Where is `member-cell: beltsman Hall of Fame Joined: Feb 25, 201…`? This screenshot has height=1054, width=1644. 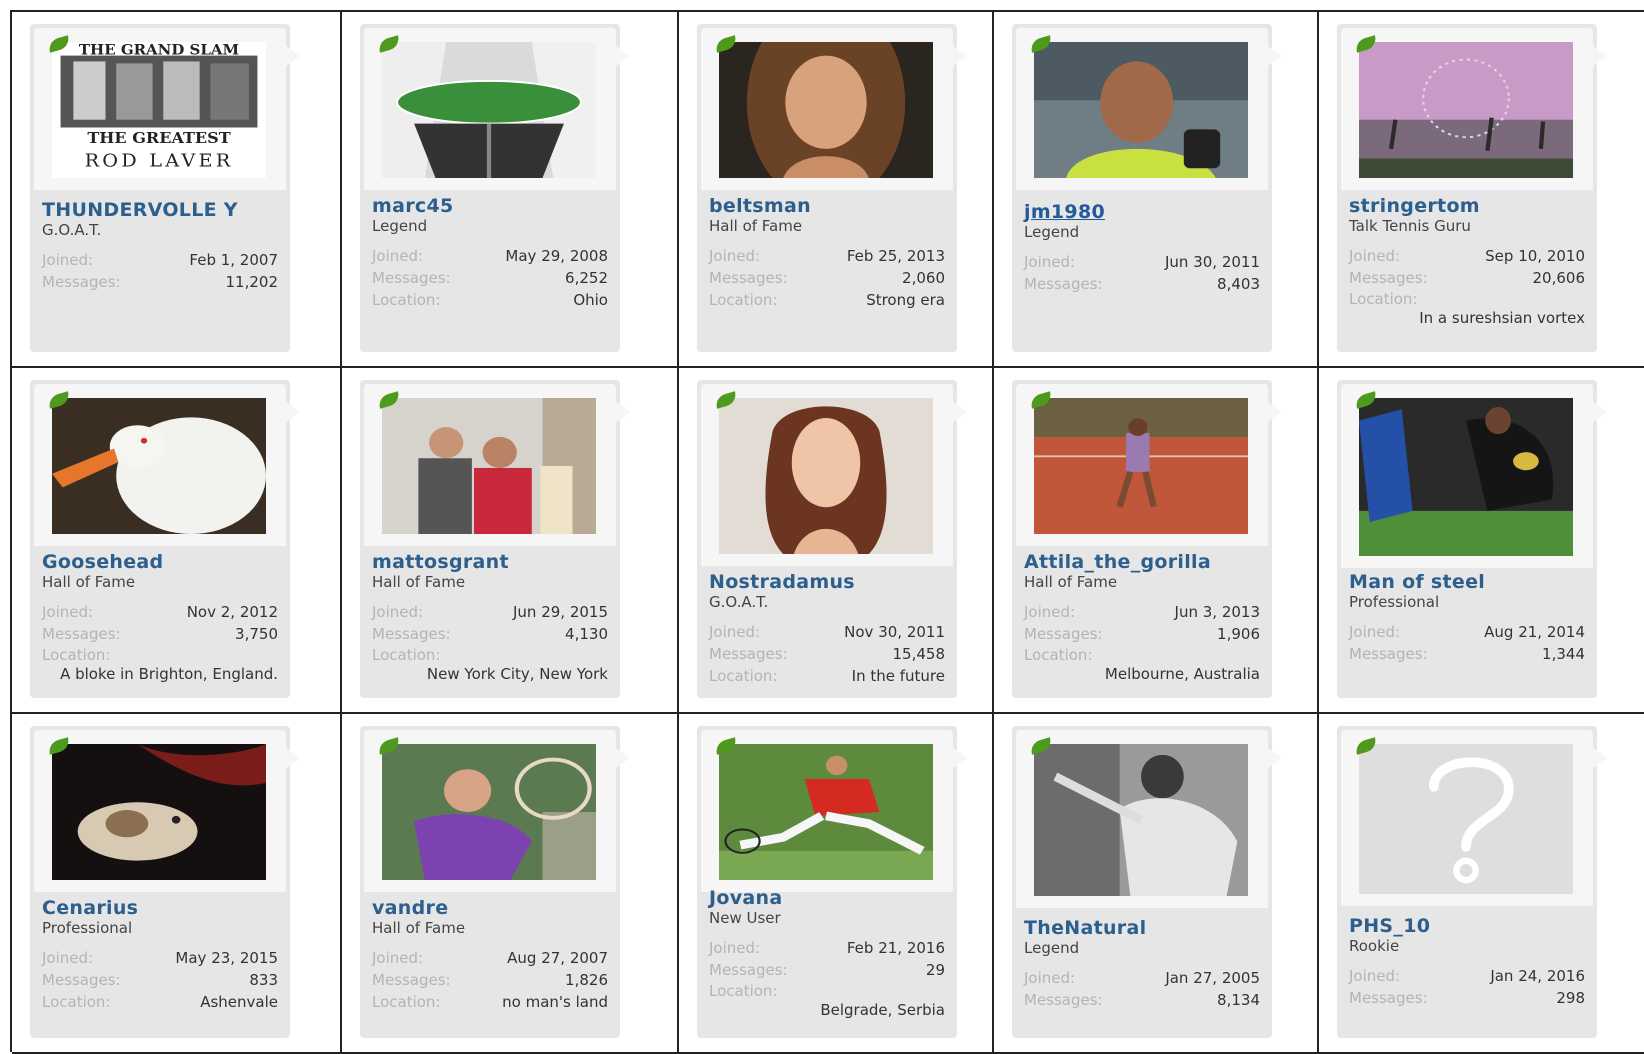
member-cell: beltsman Hall of Fame Joined: Feb 25, 201… is located at coordinates (836, 190).